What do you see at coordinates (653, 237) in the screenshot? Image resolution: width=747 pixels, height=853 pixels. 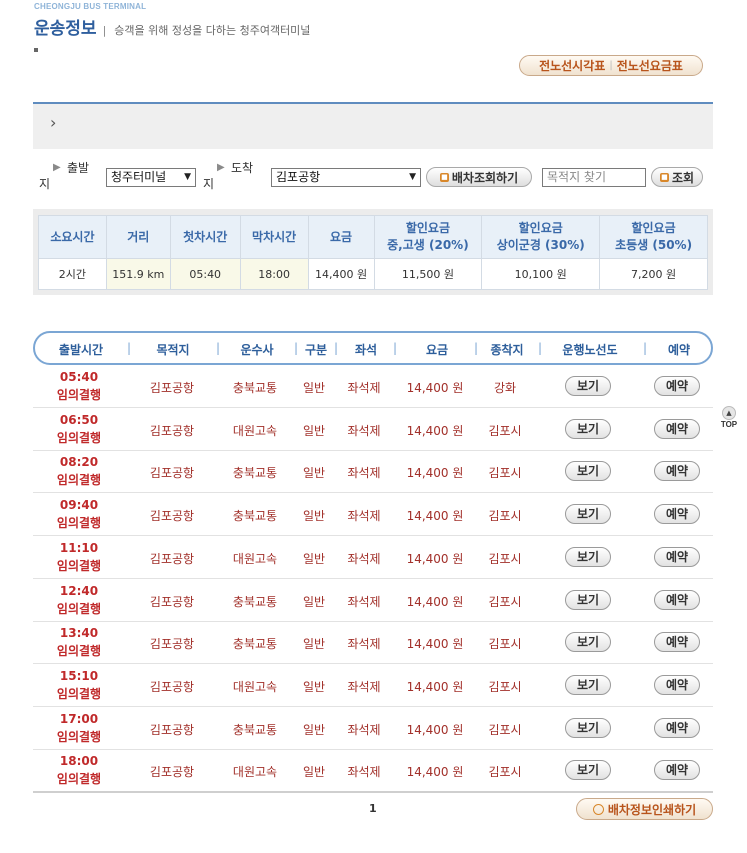 I see `summary-header-7: 할인요금초등생 (50%)` at bounding box center [653, 237].